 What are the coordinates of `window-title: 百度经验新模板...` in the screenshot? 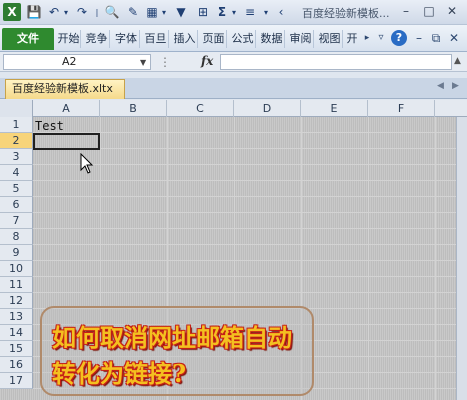 It's located at (346, 13).